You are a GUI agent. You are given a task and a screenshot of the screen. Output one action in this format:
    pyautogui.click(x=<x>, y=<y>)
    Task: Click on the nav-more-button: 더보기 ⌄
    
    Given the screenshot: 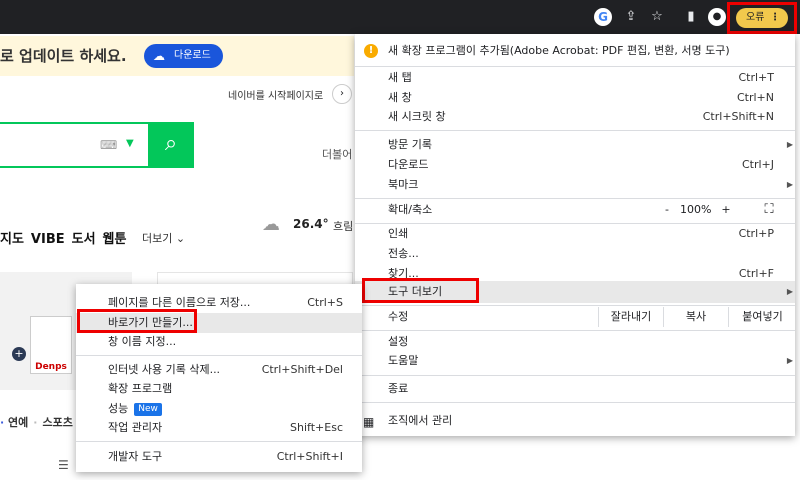 What is the action you would take?
    pyautogui.click(x=163, y=238)
    